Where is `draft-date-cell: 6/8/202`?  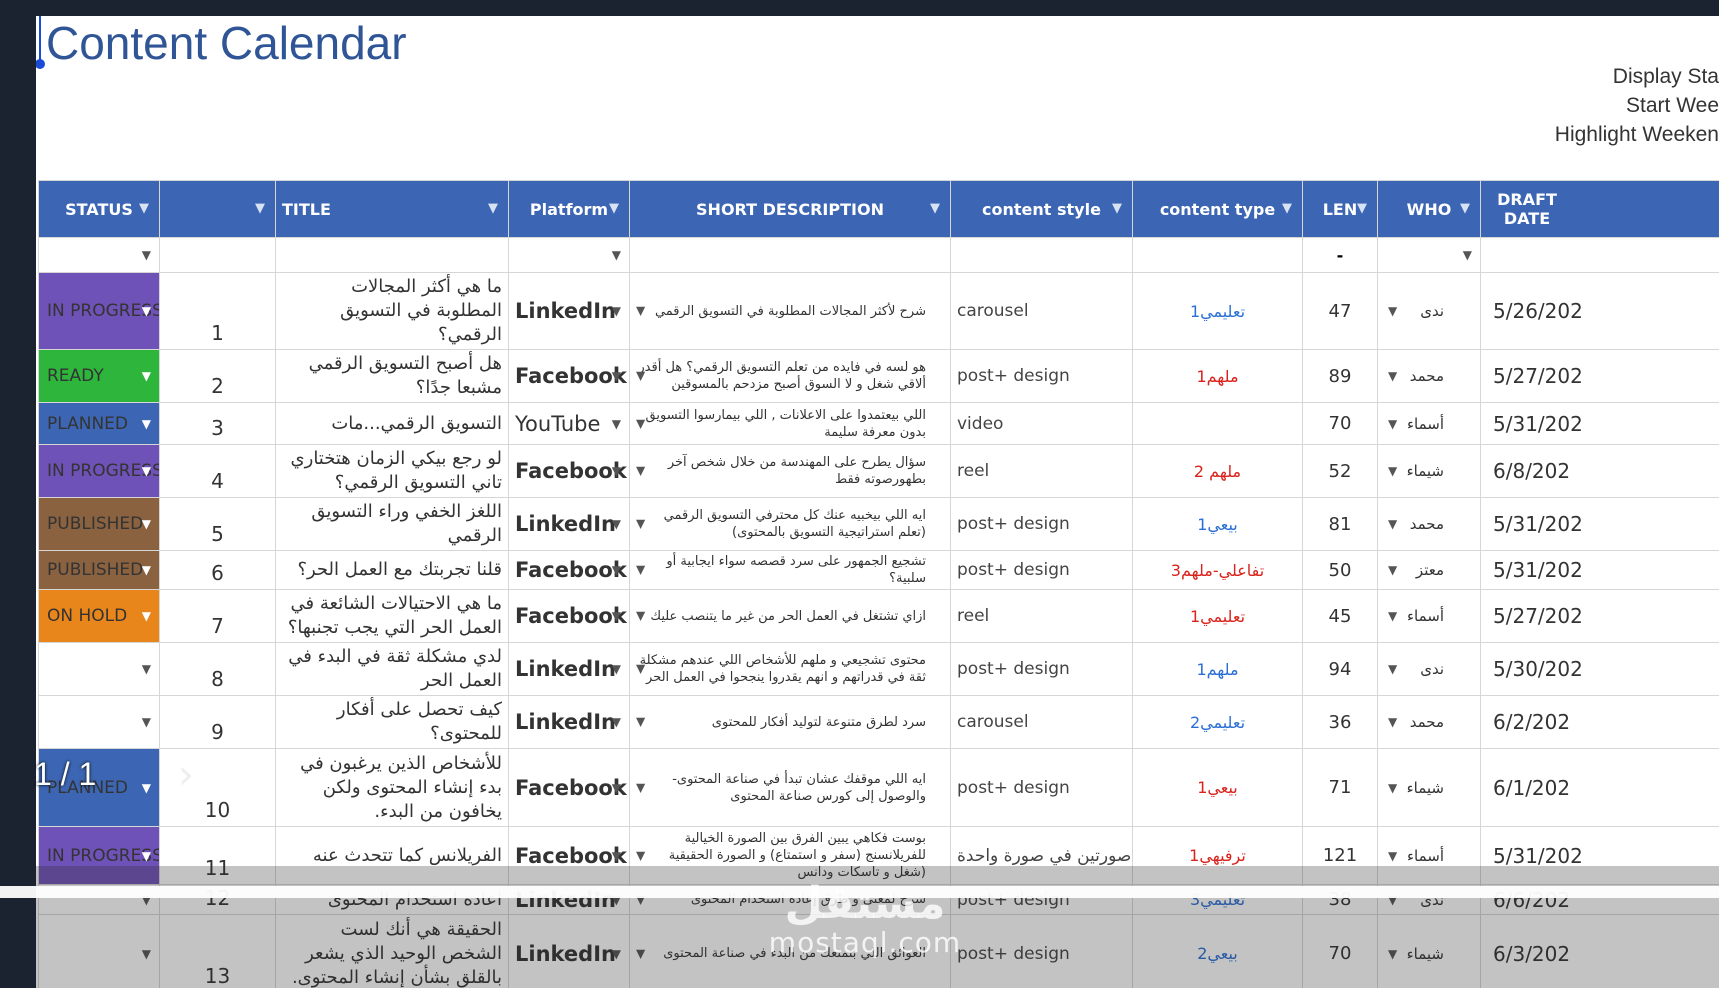
draft-date-cell: 6/8/202 is located at coordinates (1599, 471).